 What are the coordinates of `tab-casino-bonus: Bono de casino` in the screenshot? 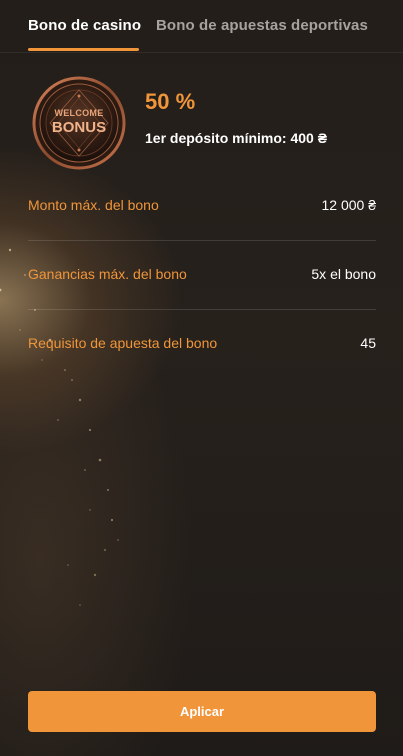 It's located at (84, 25).